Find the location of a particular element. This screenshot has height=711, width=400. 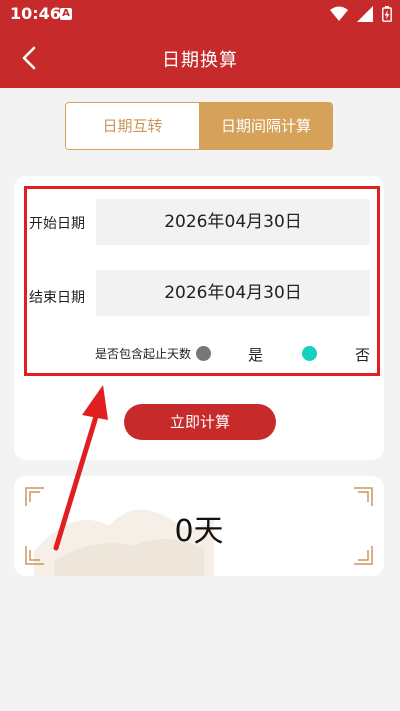

status-bar: 10:46 A is located at coordinates (200, 14).